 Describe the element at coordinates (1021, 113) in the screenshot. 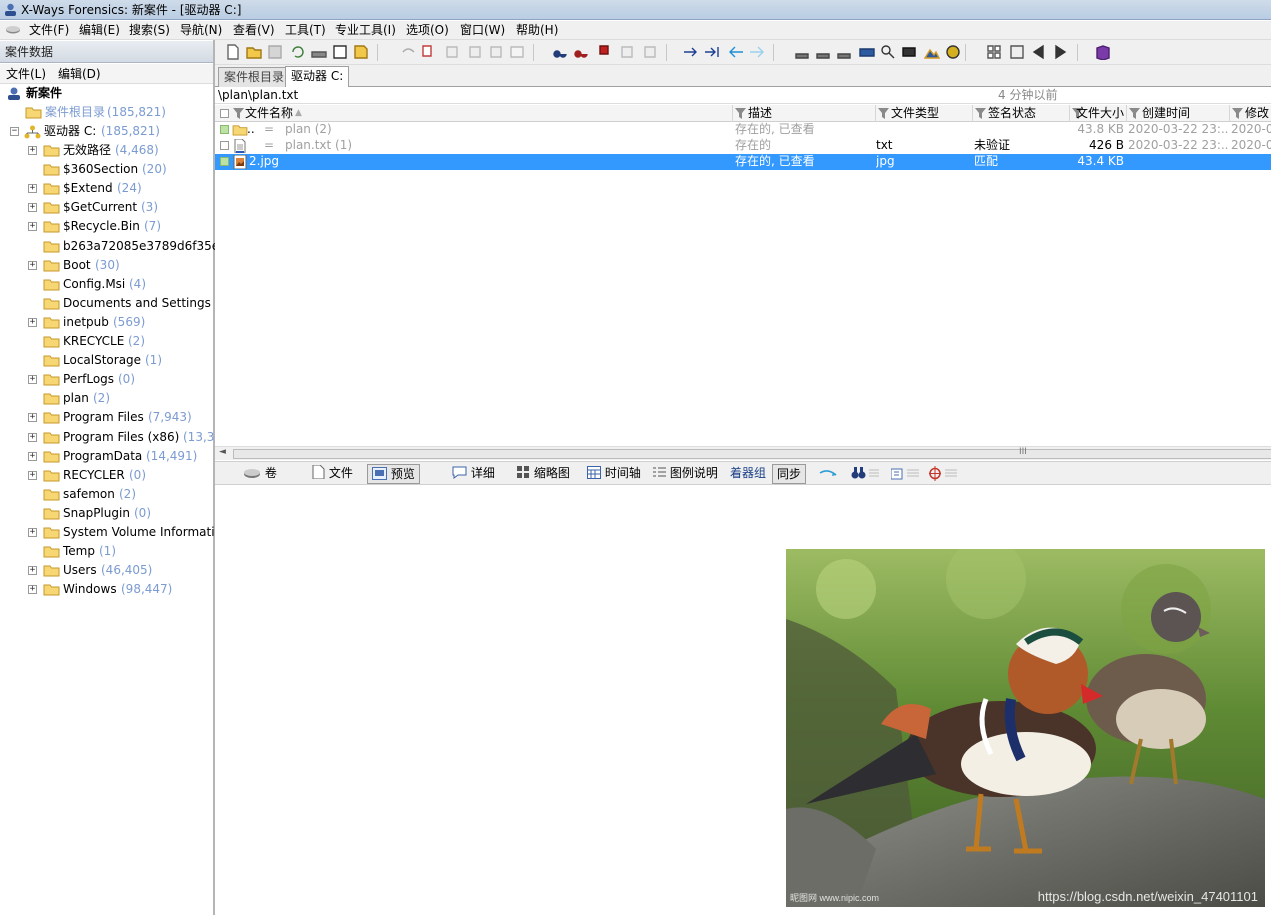

I see `col-signature: 签名状态` at that location.